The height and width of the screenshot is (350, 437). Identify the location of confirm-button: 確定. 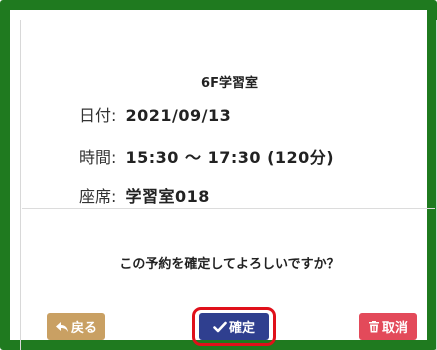
(234, 326).